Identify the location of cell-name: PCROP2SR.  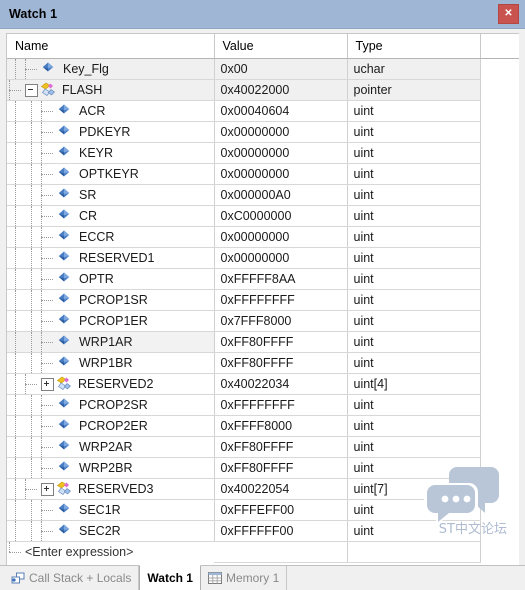
(111, 405).